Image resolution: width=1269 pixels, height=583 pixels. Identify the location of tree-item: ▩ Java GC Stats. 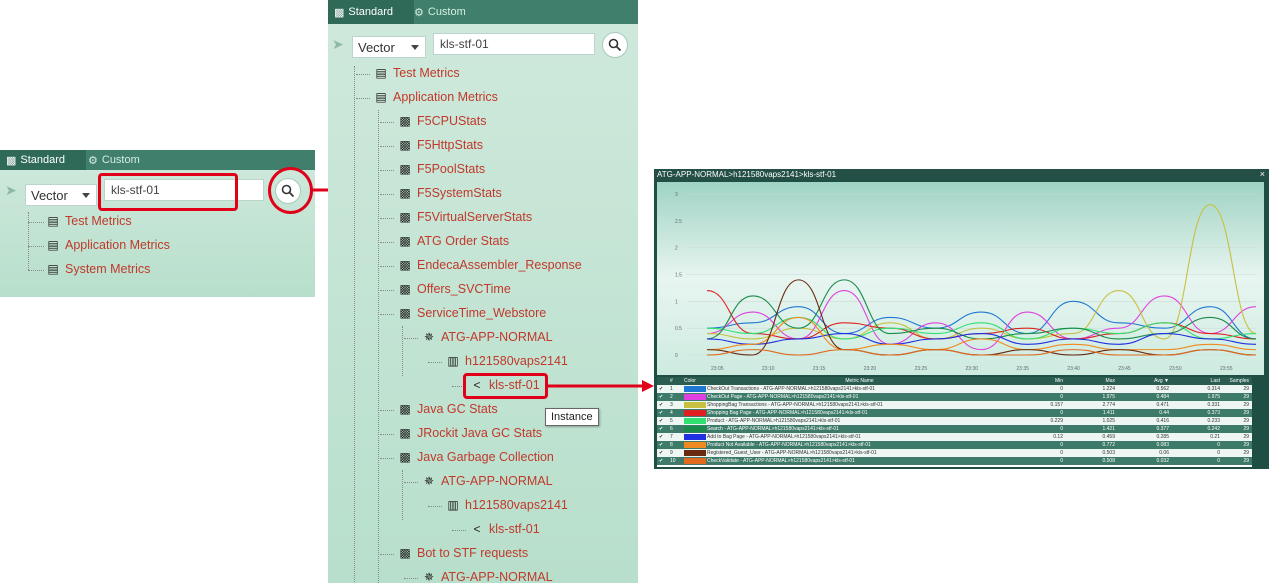
(447, 409).